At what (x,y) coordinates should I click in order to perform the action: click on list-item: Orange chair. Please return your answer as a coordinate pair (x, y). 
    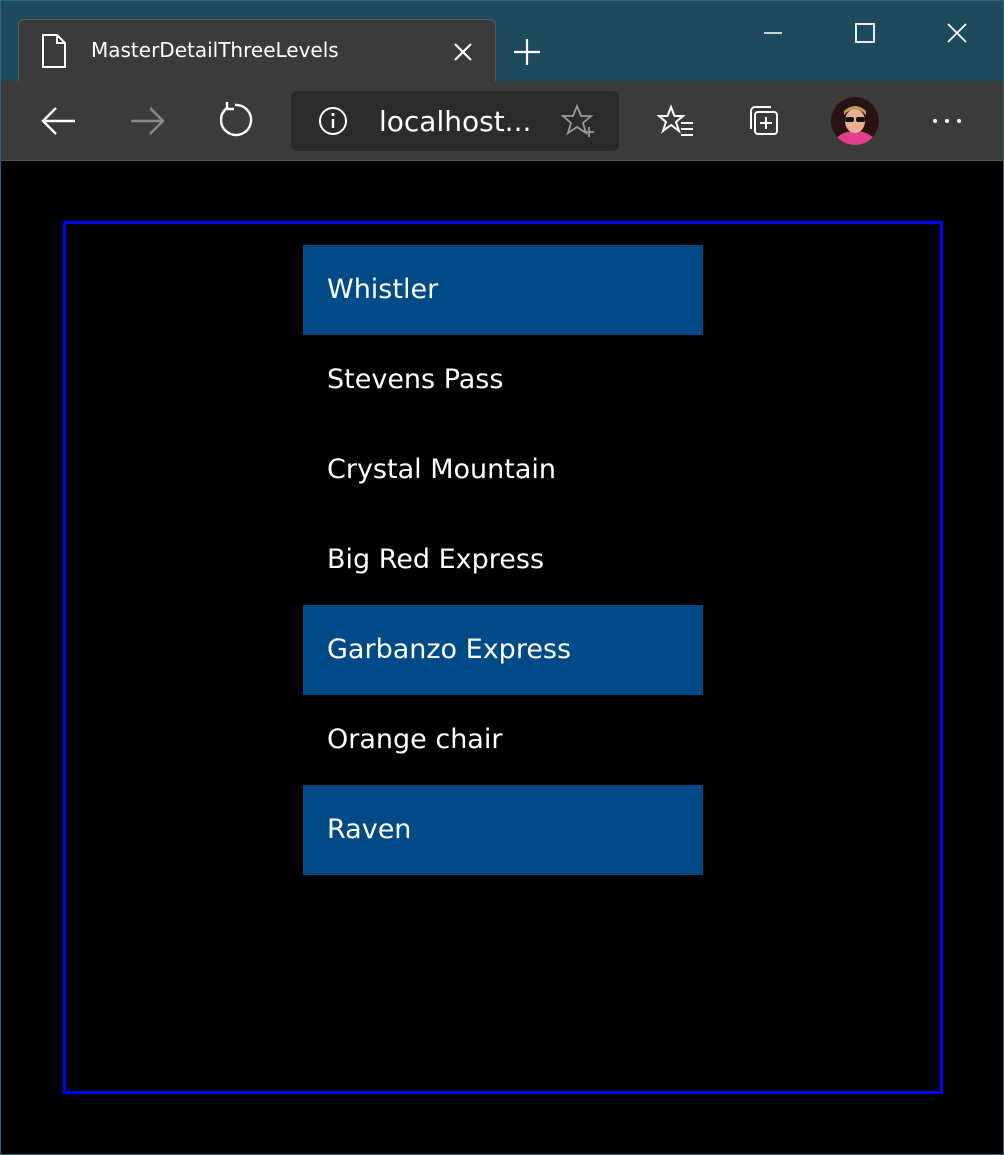
    Looking at the image, I should click on (503, 740).